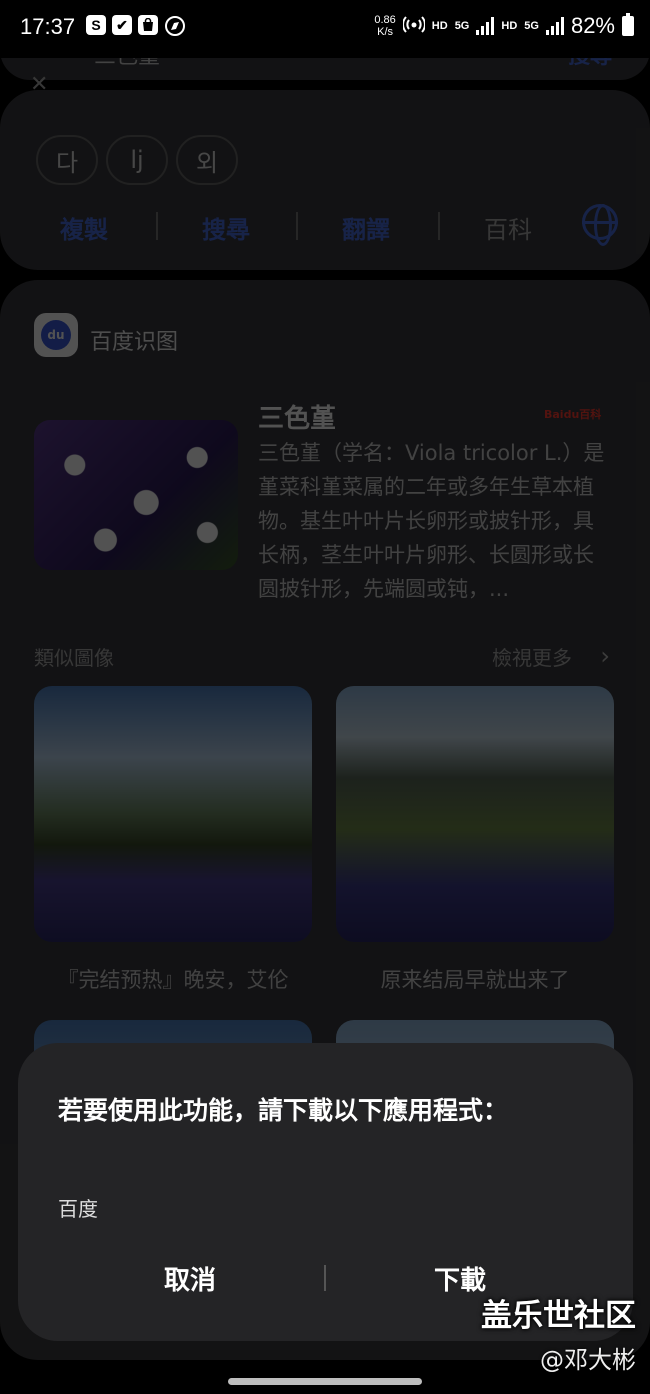 This screenshot has width=650, height=1394. What do you see at coordinates (588, 1360) in the screenshot?
I see `watermark-user: @邓大彬` at bounding box center [588, 1360].